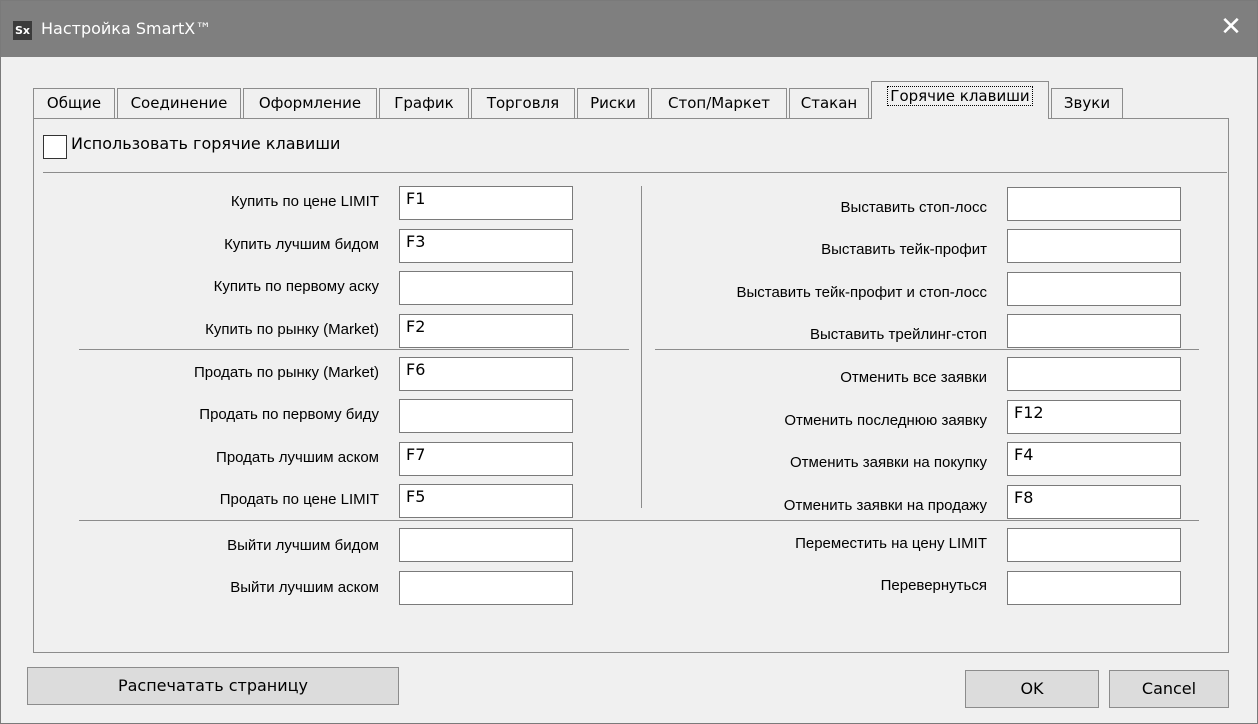 The width and height of the screenshot is (1258, 724). What do you see at coordinates (301, 244) in the screenshot?
I see `hotkey-label-buy-best-bid: Купить лучшим бидом` at bounding box center [301, 244].